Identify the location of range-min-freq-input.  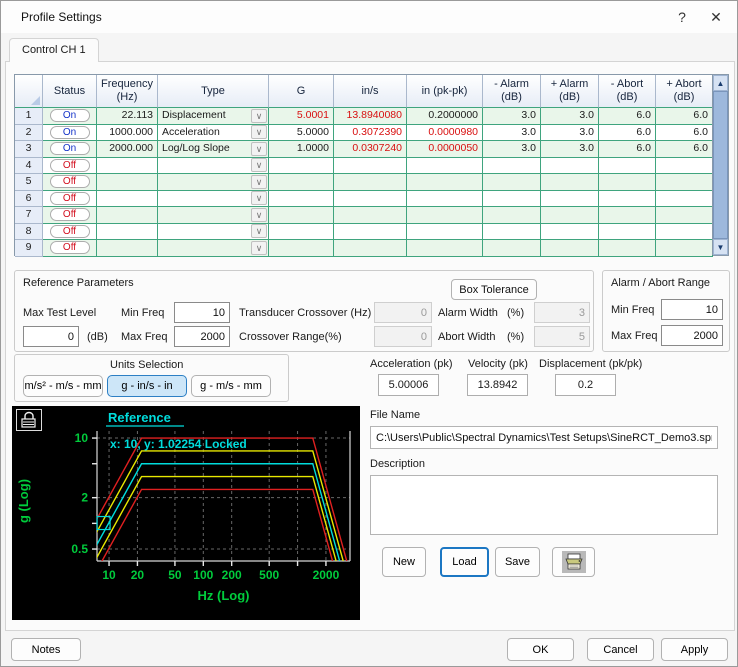
(692, 309).